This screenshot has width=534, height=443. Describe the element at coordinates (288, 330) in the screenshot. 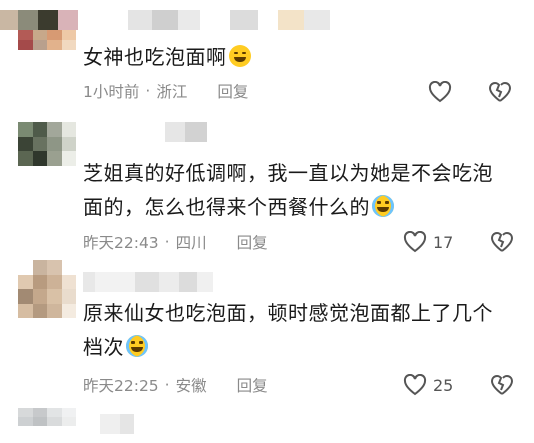

I see `comment-text: 原来仙女也吃泡面，顿时感觉泡面都上了几个档次` at that location.